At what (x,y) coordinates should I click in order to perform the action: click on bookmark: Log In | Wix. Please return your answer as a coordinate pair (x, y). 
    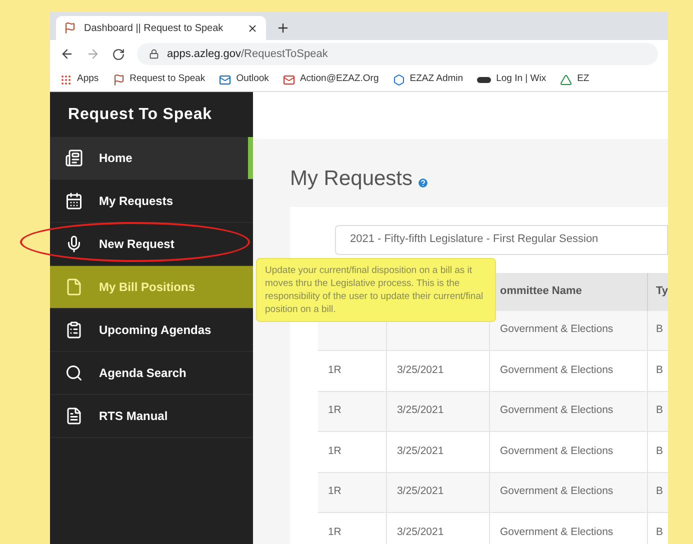
    Looking at the image, I should click on (511, 79).